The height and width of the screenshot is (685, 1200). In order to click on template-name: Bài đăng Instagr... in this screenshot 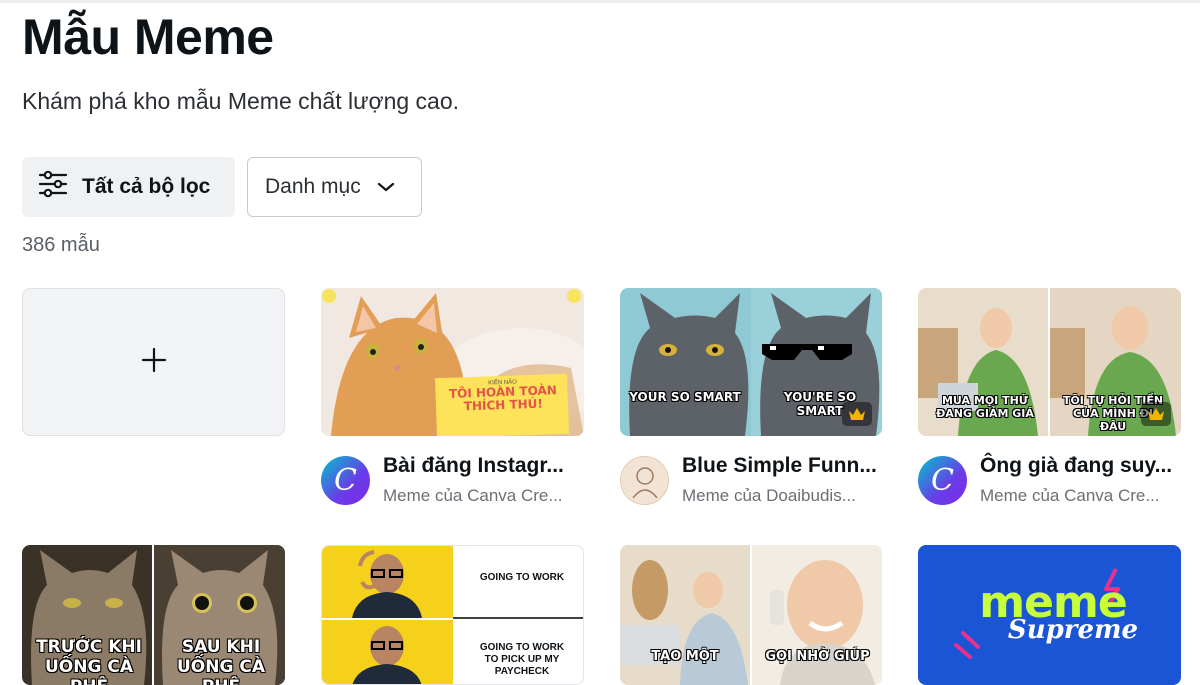, I will do `click(483, 466)`.